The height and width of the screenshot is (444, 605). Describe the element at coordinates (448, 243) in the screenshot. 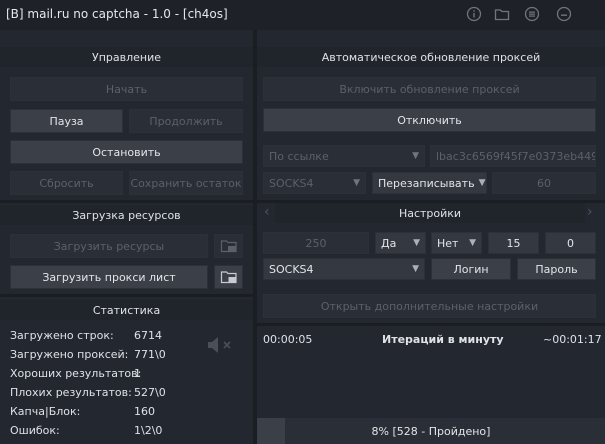

I see `option2-value: Нет` at that location.